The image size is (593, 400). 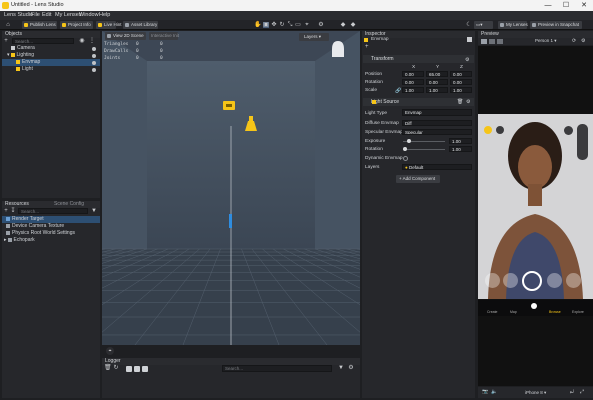 What do you see at coordinates (137, 369) in the screenshot?
I see `warning-filter-icon` at bounding box center [137, 369].